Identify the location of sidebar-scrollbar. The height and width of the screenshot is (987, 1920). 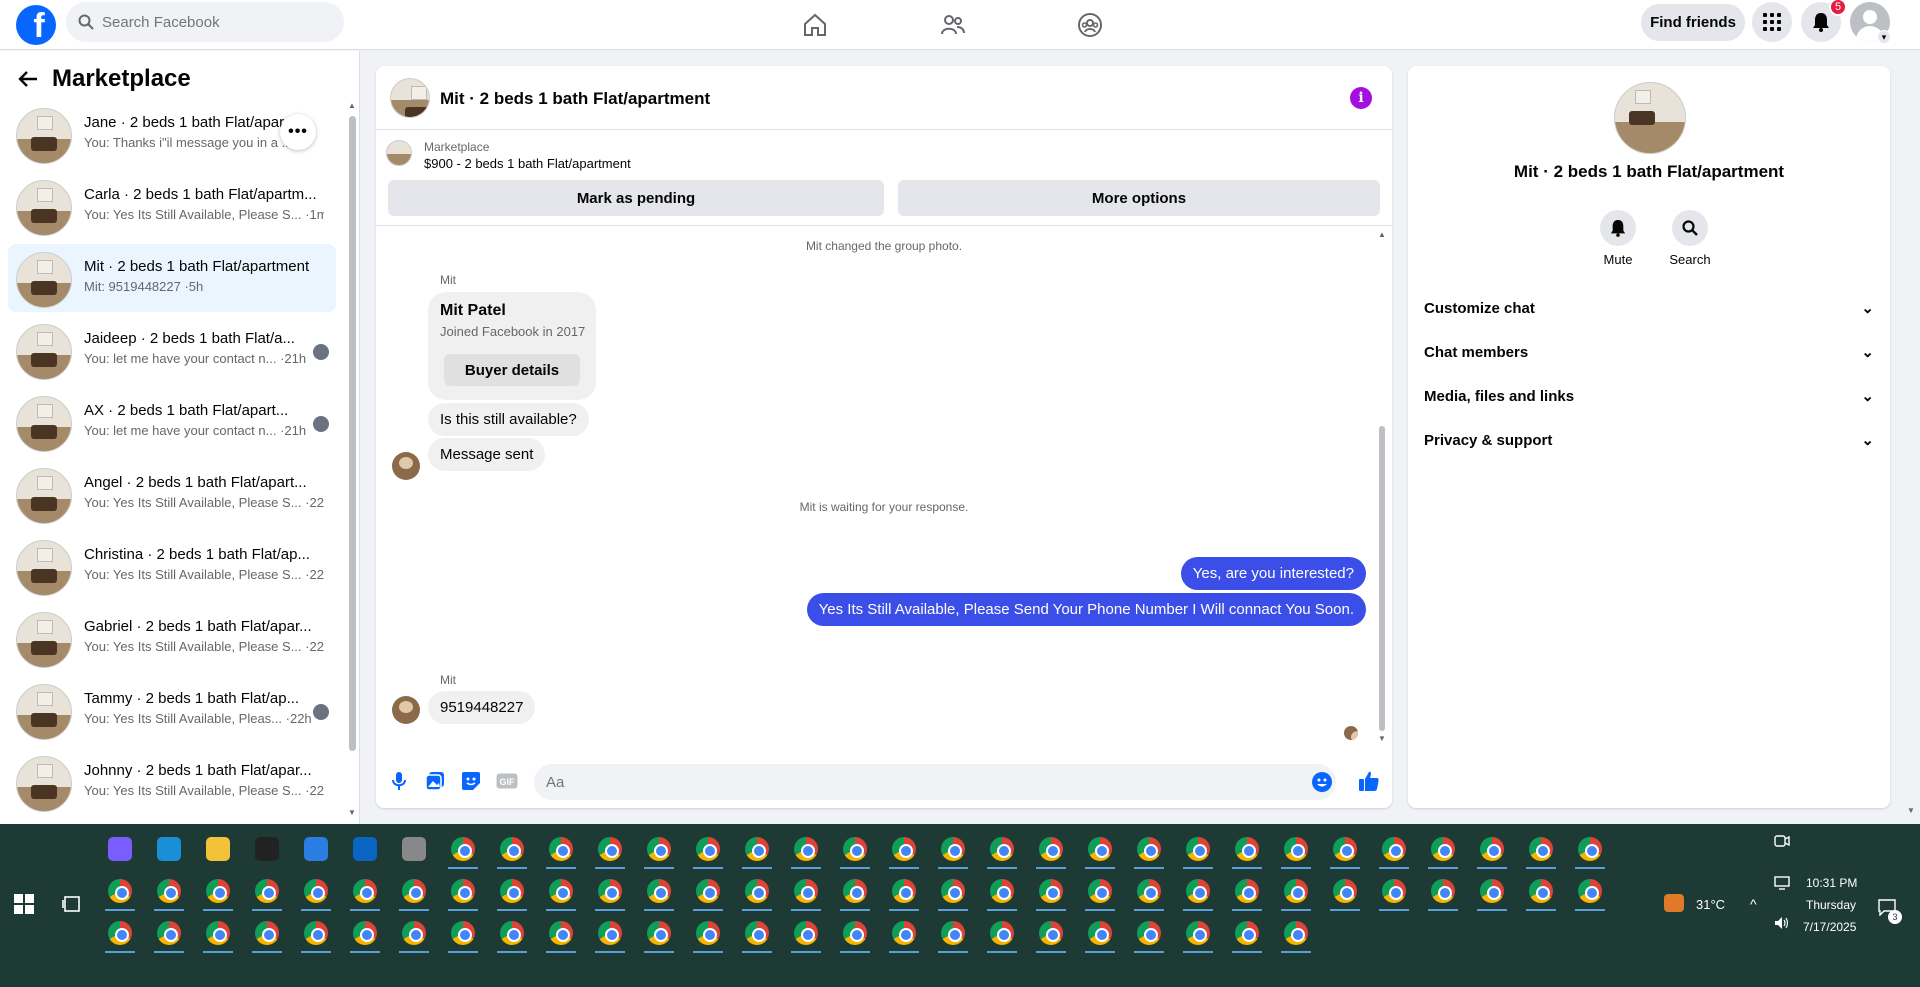
(352, 433).